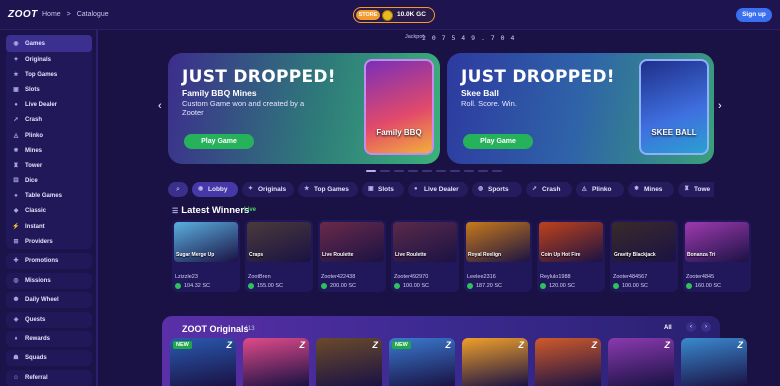 The width and height of the screenshot is (780, 386). Describe the element at coordinates (16, 261) in the screenshot. I see `gift-icon: ✚` at that location.